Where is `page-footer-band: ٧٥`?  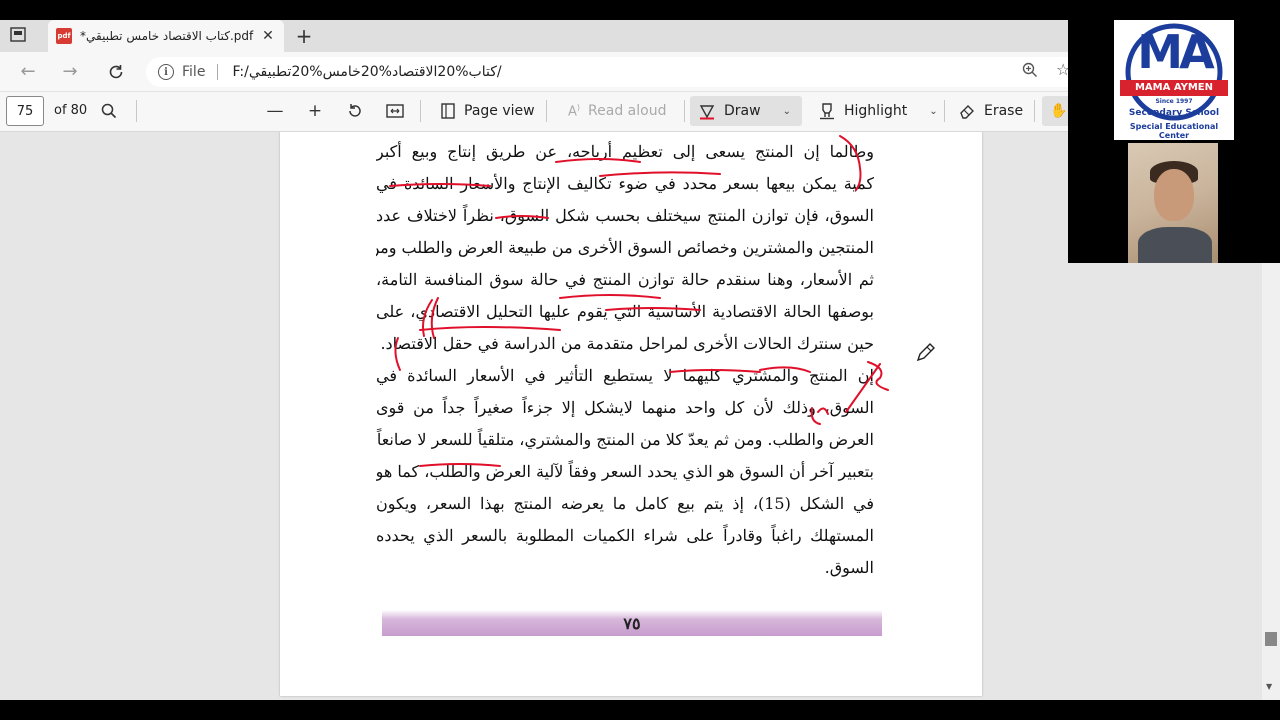 page-footer-band: ٧٥ is located at coordinates (632, 623).